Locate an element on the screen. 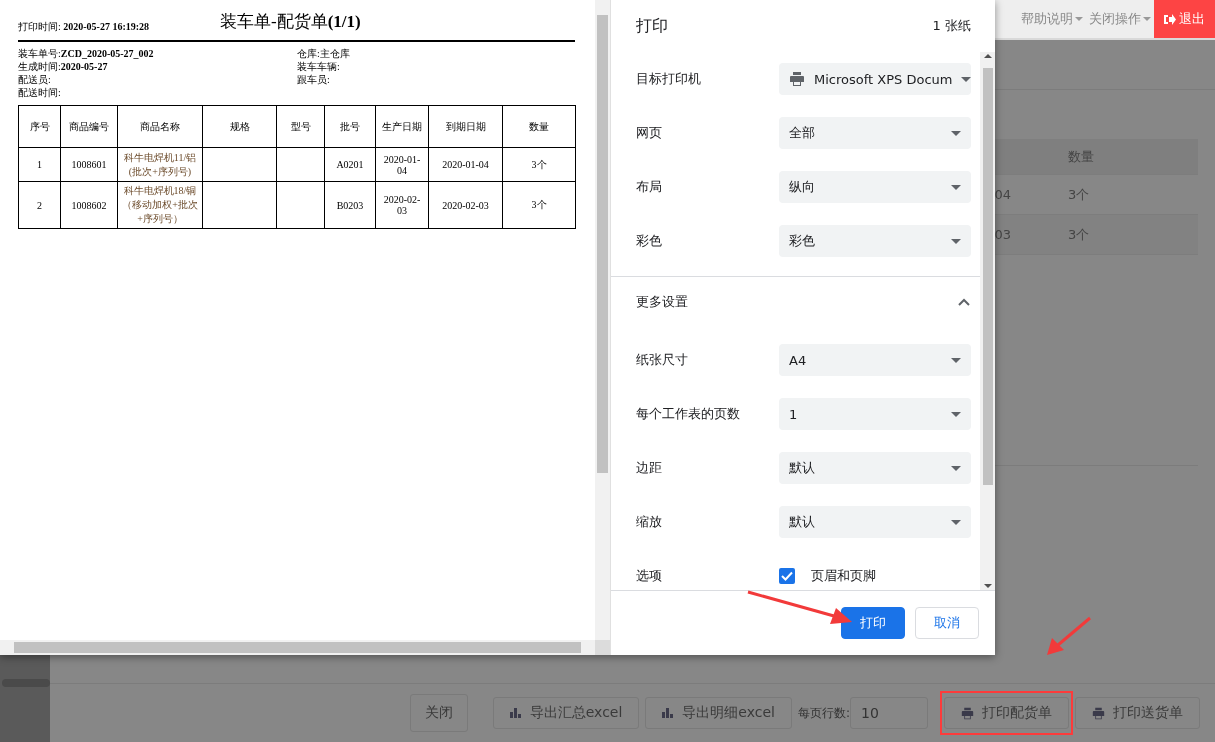 This screenshot has width=1215, height=742. column-header: 生产日期 is located at coordinates (402, 126).